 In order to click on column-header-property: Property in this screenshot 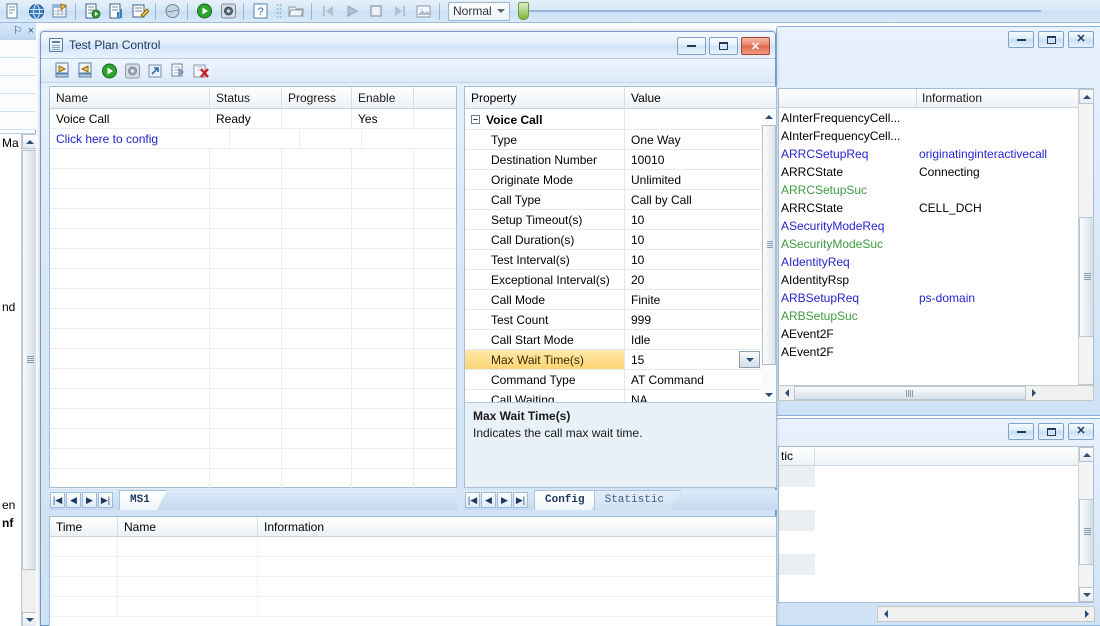, I will do `click(545, 97)`.